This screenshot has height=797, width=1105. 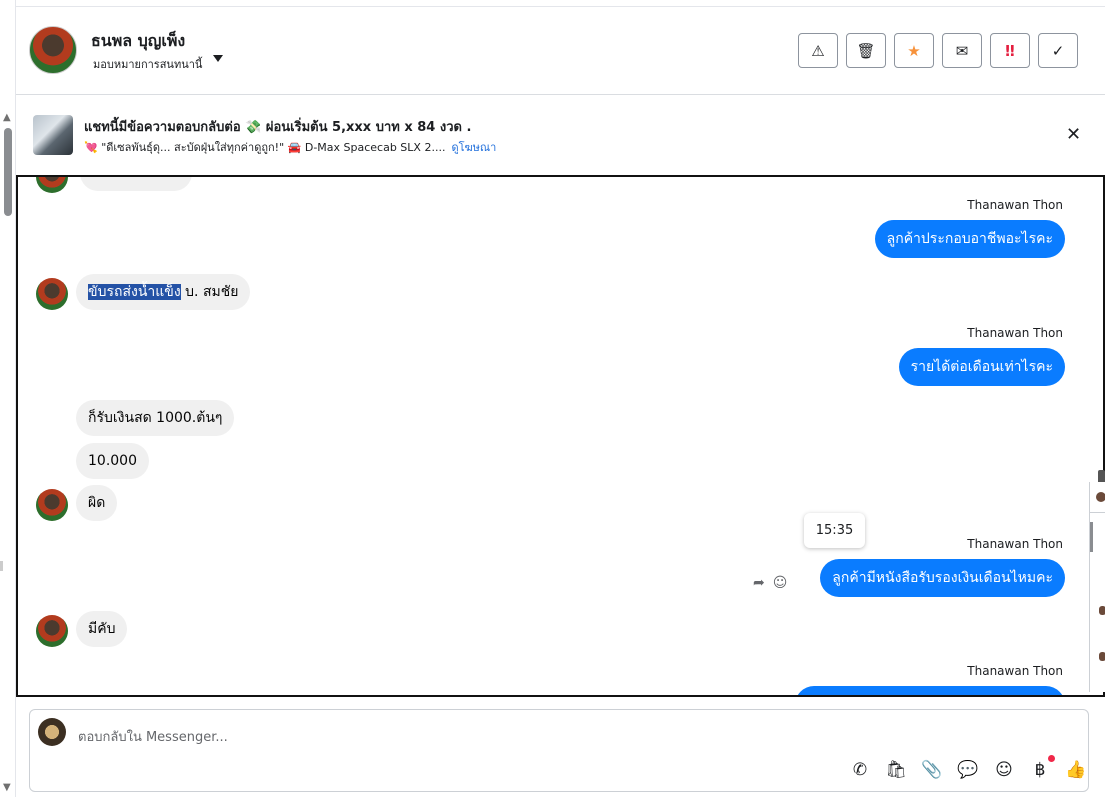 I want to click on payment-icon: ฿, so click(x=1041, y=768).